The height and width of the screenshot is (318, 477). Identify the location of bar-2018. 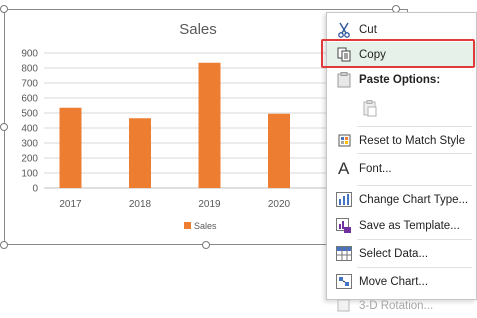
(140, 153).